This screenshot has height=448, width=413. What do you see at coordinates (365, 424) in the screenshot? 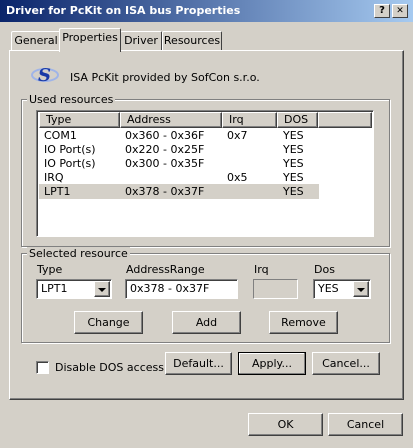
I see `cancel-button: Cancel` at bounding box center [365, 424].